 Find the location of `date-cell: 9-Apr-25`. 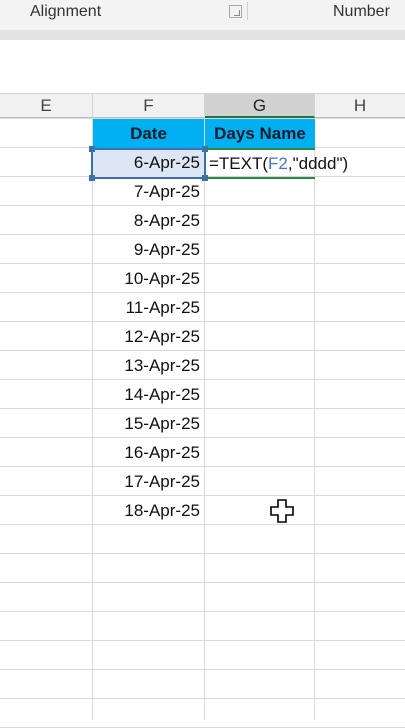

date-cell: 9-Apr-25 is located at coordinates (148, 249).